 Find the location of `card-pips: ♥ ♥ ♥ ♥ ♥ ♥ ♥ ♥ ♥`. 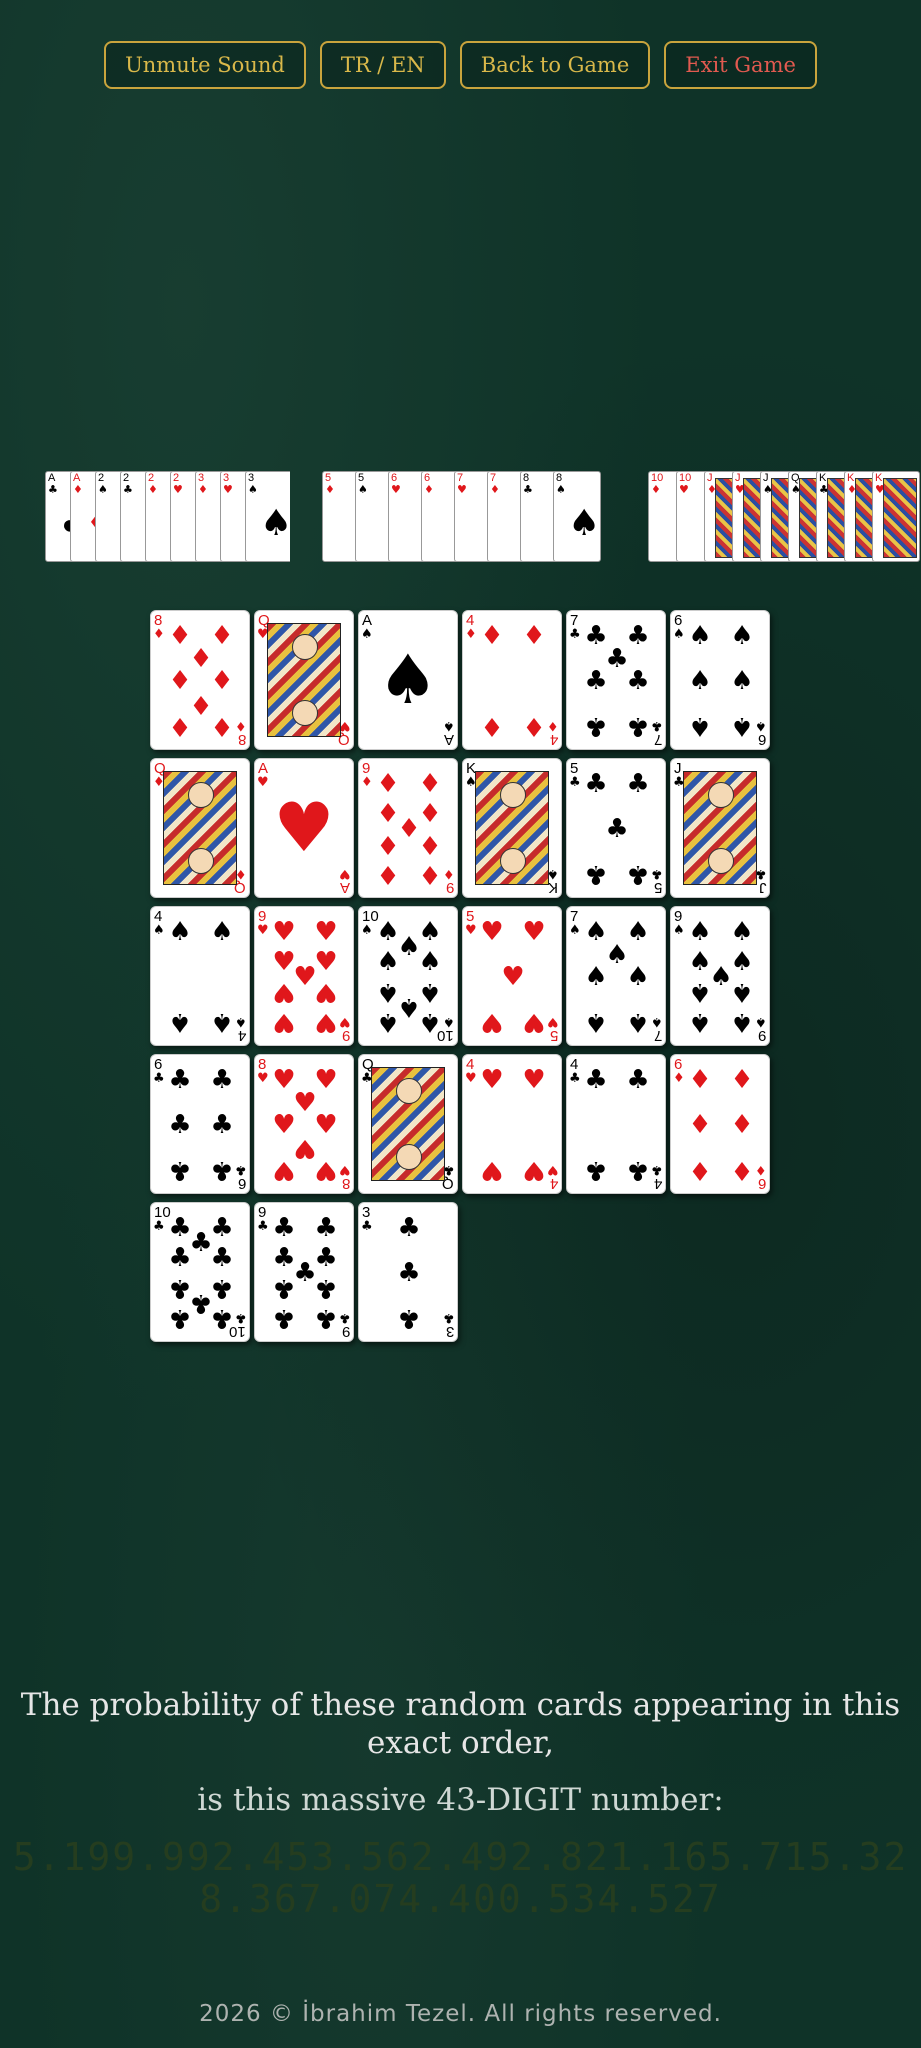

card-pips: ♥ ♥ ♥ ♥ ♥ ♥ ♥ ♥ ♥ is located at coordinates (305, 977).